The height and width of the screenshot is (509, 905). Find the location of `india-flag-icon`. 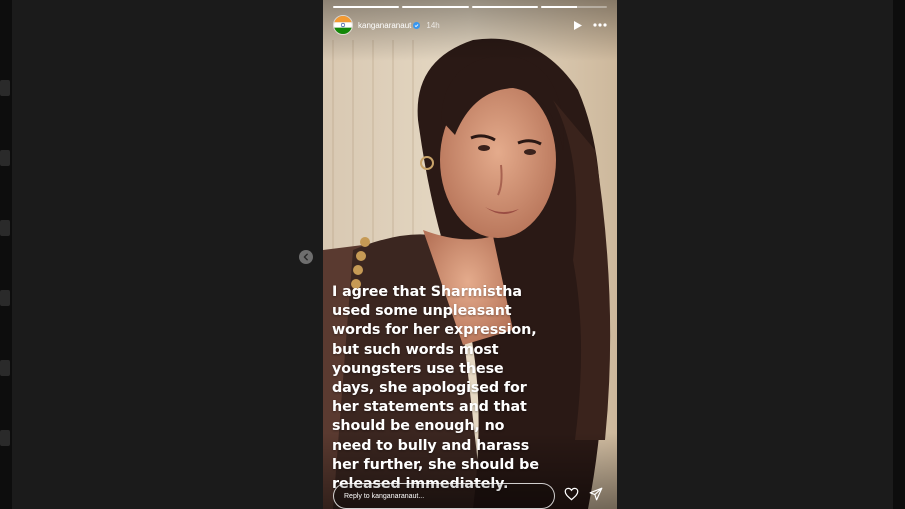

india-flag-icon is located at coordinates (343, 25).